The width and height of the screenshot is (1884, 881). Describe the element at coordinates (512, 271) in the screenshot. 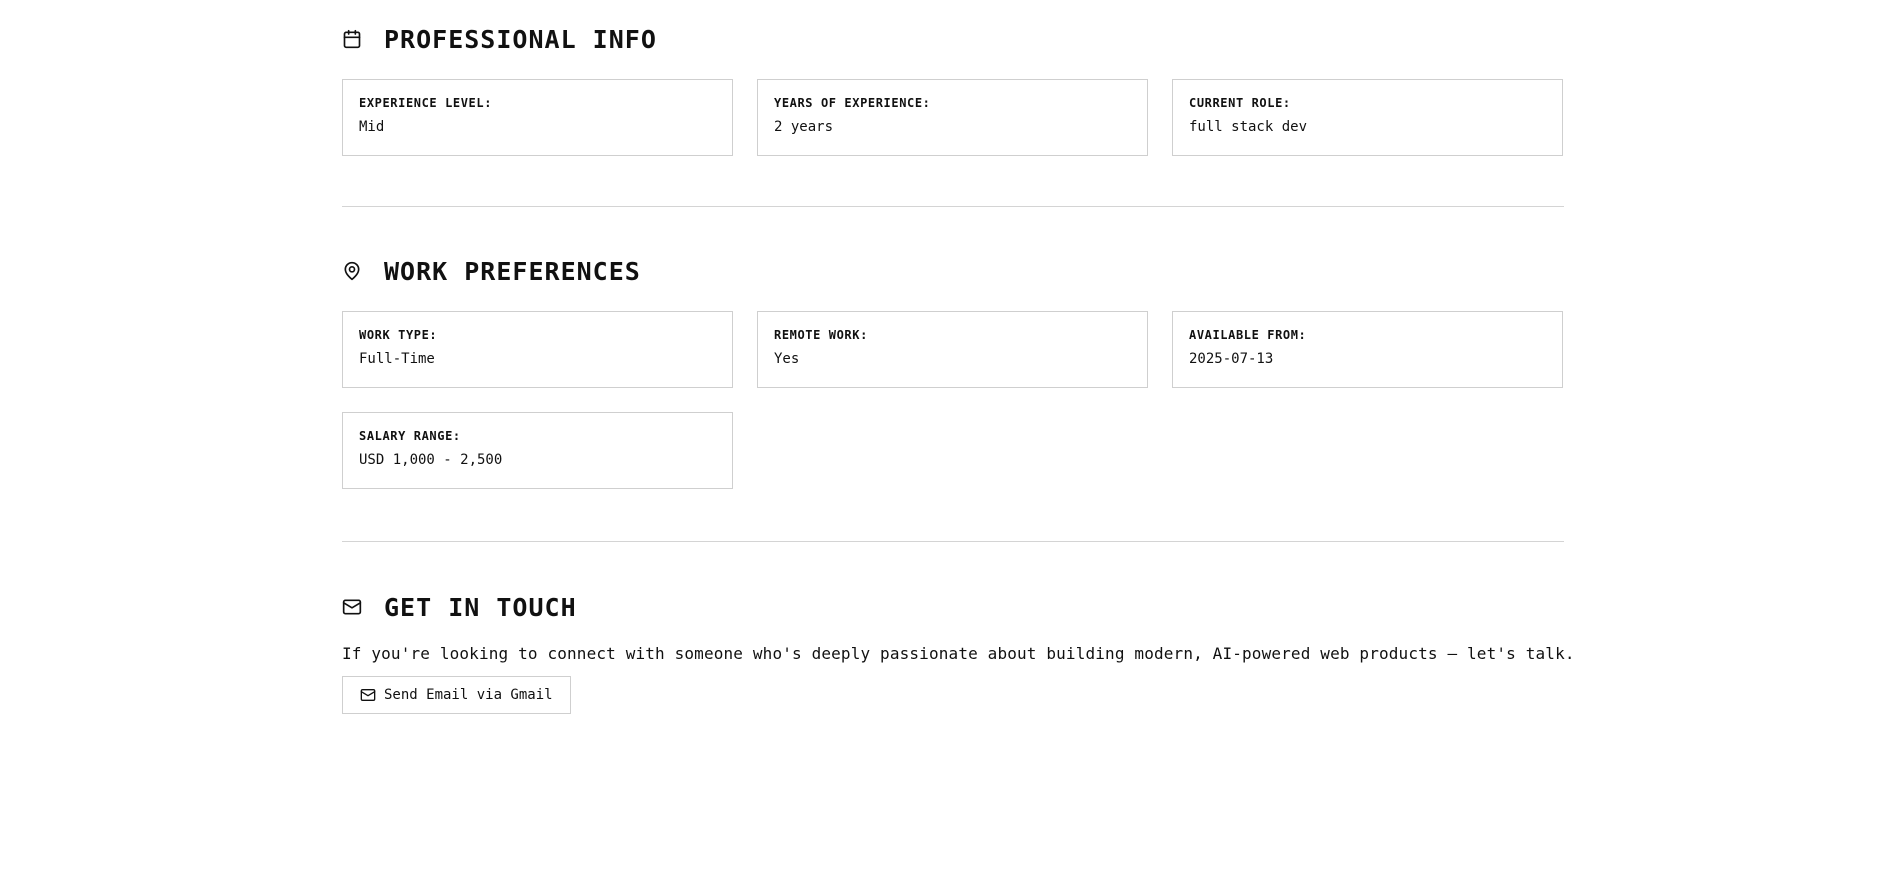

I see `section-title: WORK PREFERENCES` at that location.